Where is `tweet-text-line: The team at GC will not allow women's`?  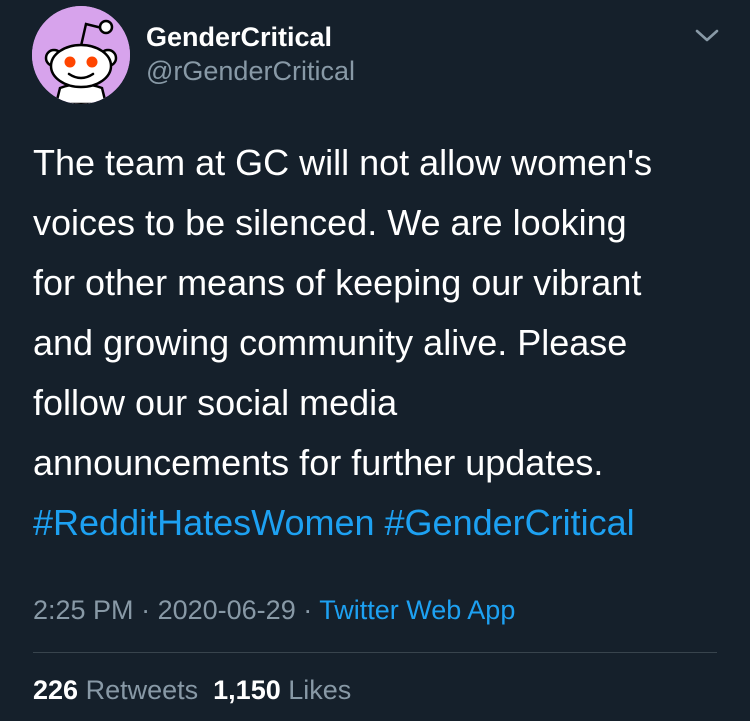 tweet-text-line: The team at GC will not allow women's is located at coordinates (343, 162).